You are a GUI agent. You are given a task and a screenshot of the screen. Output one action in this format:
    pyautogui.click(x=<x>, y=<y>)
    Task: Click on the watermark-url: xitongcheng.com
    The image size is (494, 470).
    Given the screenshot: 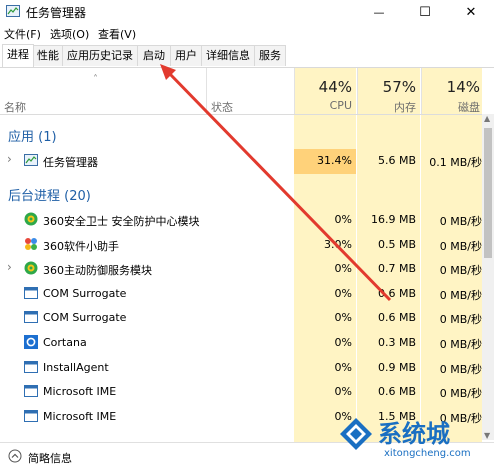 What is the action you would take?
    pyautogui.click(x=427, y=453)
    